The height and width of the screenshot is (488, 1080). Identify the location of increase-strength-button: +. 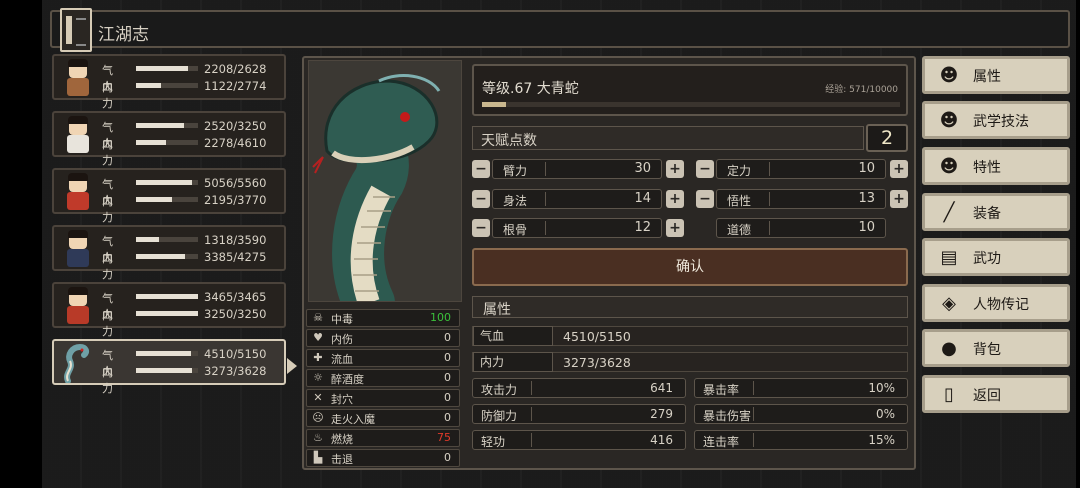
(675, 169).